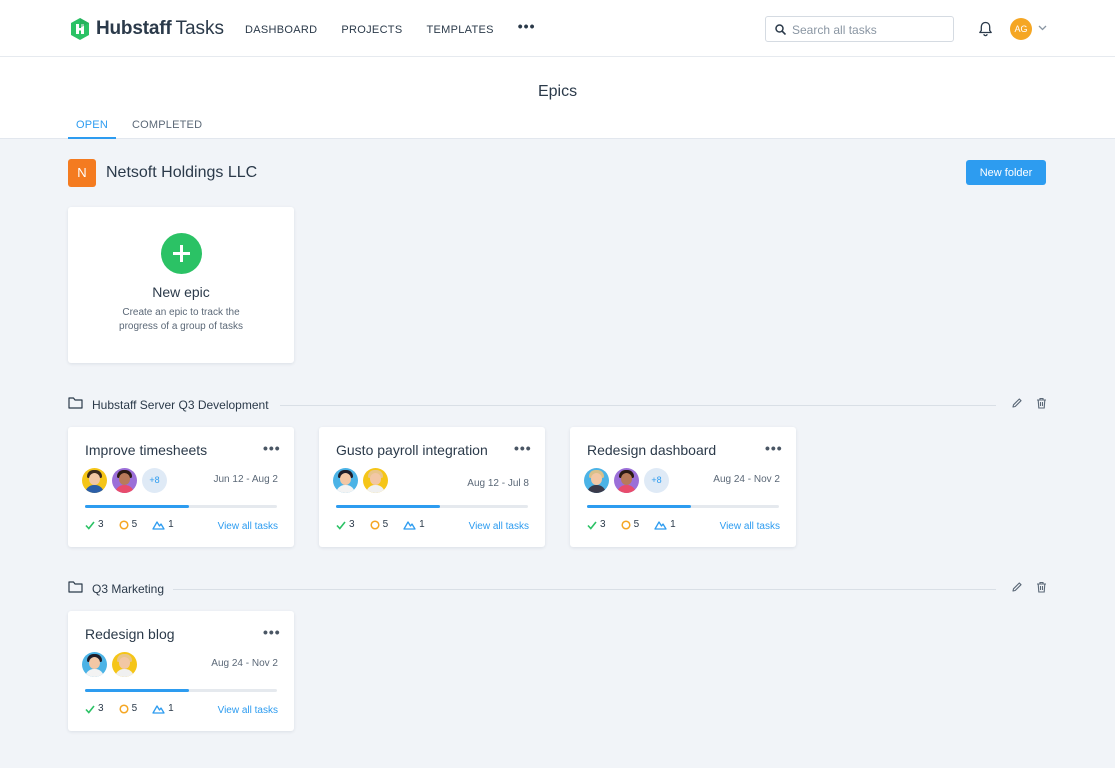 This screenshot has width=1115, height=768. Describe the element at coordinates (498, 483) in the screenshot. I see `epic-dates: Aug 12 - Jul 8` at that location.